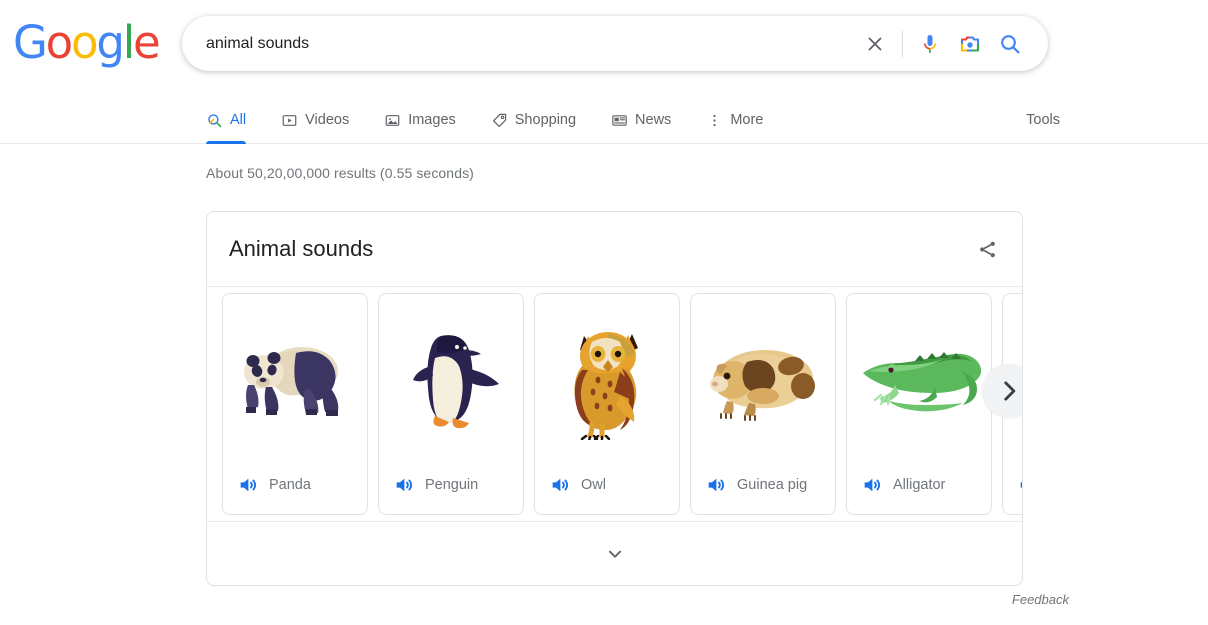  What do you see at coordinates (451, 380) in the screenshot?
I see `penguin-illustration` at bounding box center [451, 380].